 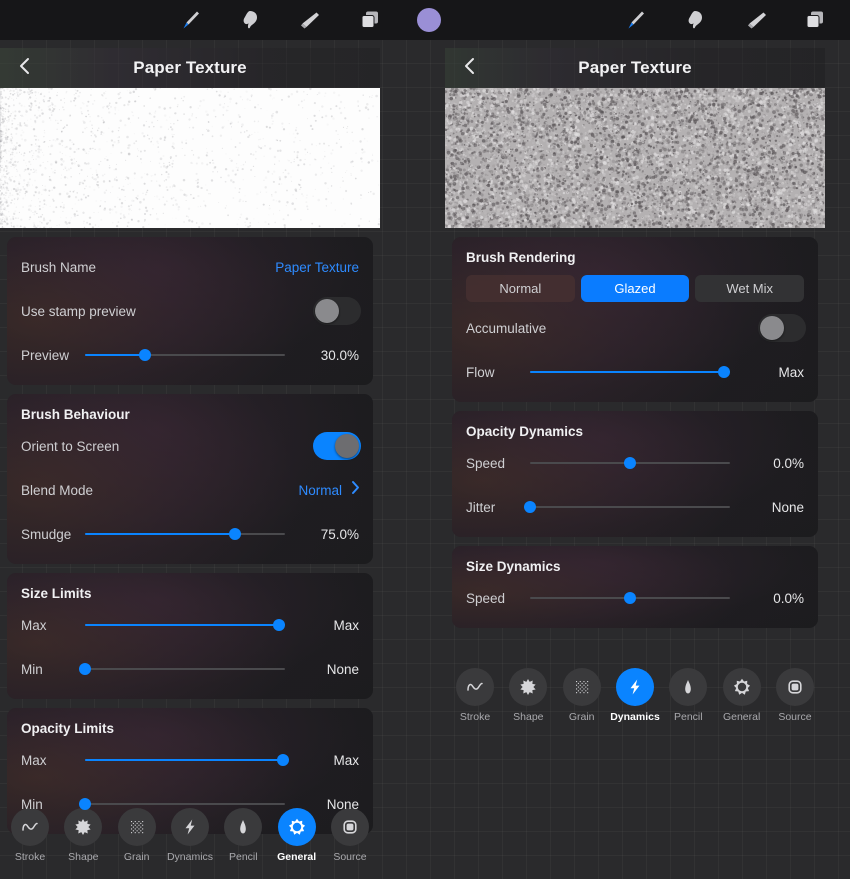 What do you see at coordinates (742, 695) in the screenshot?
I see `tab-general: General` at bounding box center [742, 695].